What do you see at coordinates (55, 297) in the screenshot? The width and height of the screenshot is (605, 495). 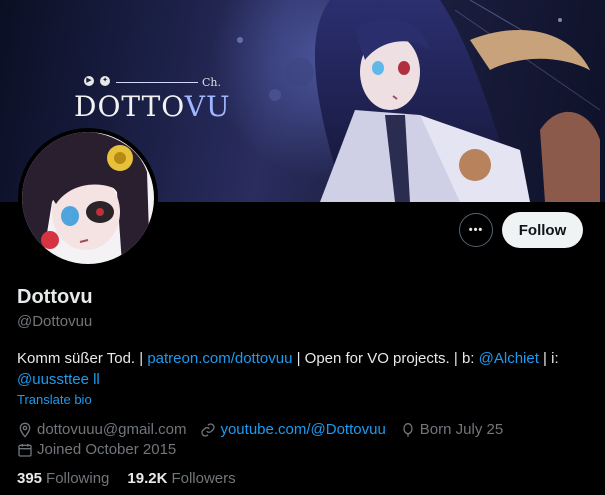 I see `profile-name: Dottovu` at bounding box center [55, 297].